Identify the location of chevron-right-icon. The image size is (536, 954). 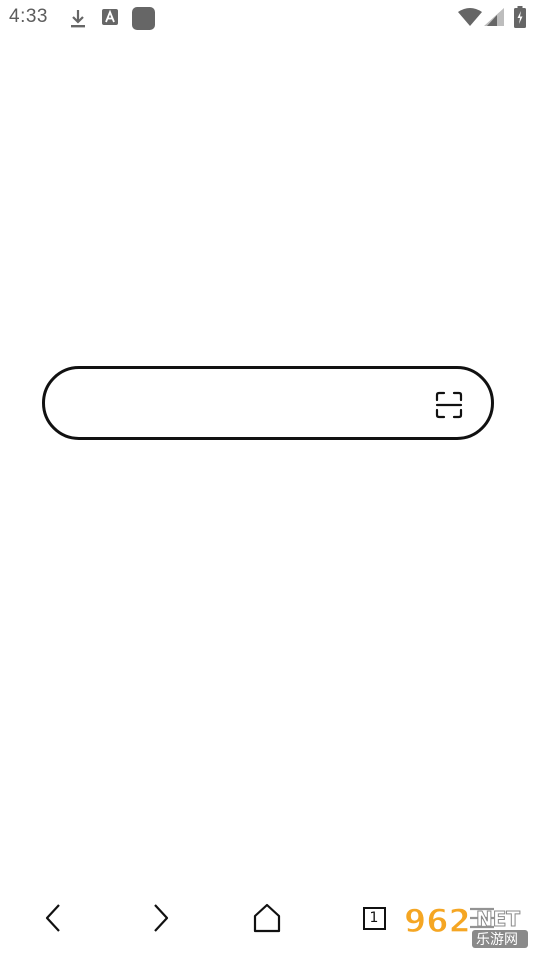
(161, 918).